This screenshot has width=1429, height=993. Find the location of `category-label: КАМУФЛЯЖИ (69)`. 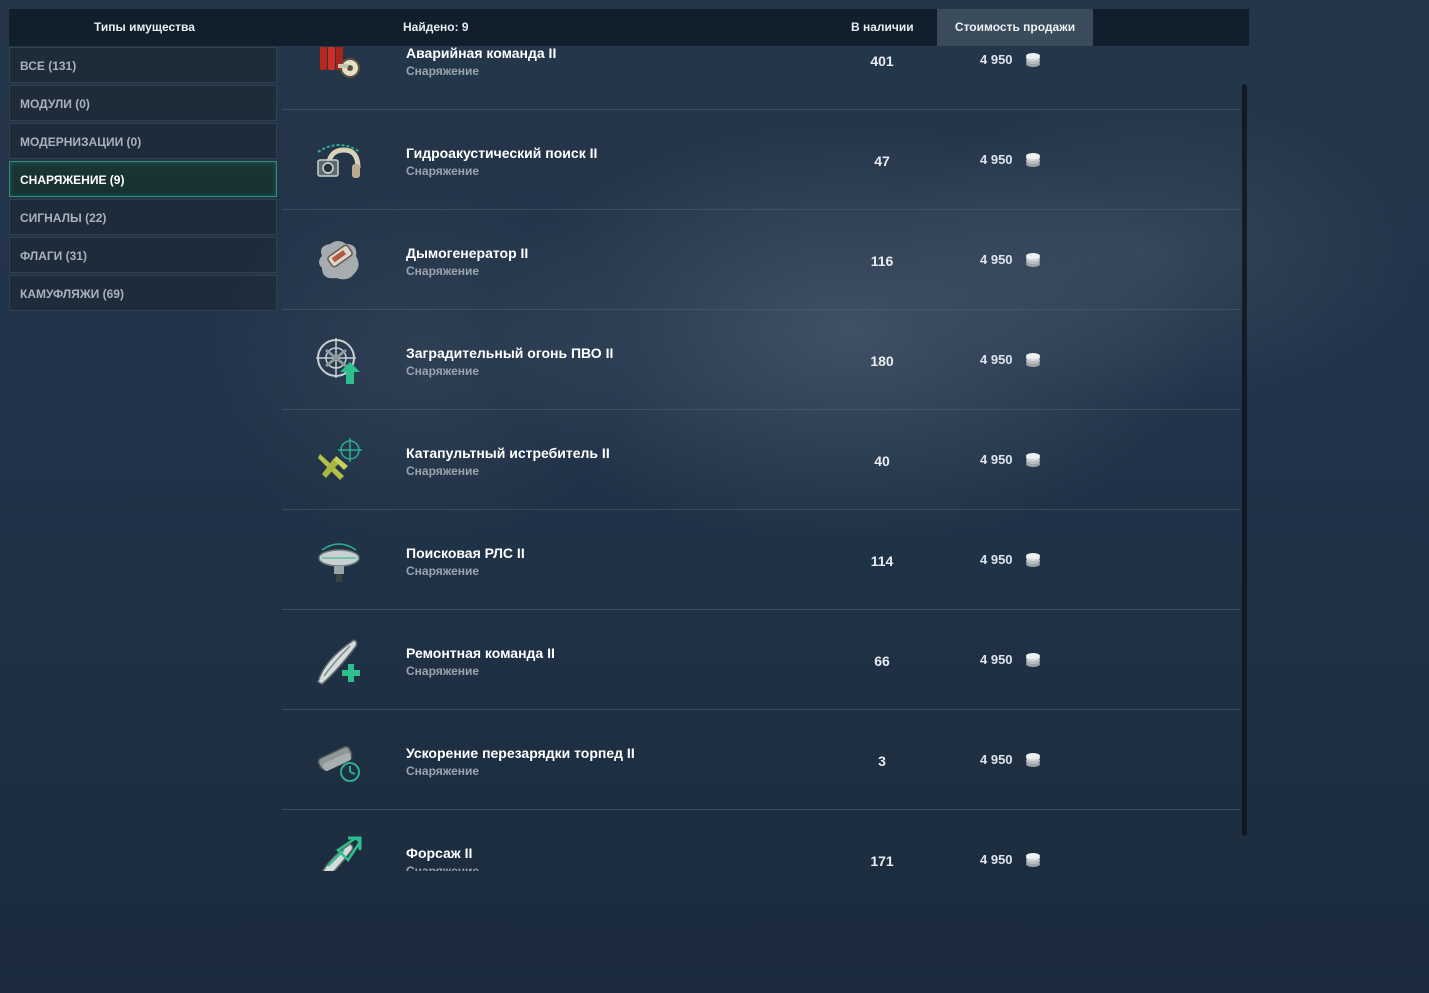

category-label: КАМУФЛЯЖИ (69) is located at coordinates (72, 294).